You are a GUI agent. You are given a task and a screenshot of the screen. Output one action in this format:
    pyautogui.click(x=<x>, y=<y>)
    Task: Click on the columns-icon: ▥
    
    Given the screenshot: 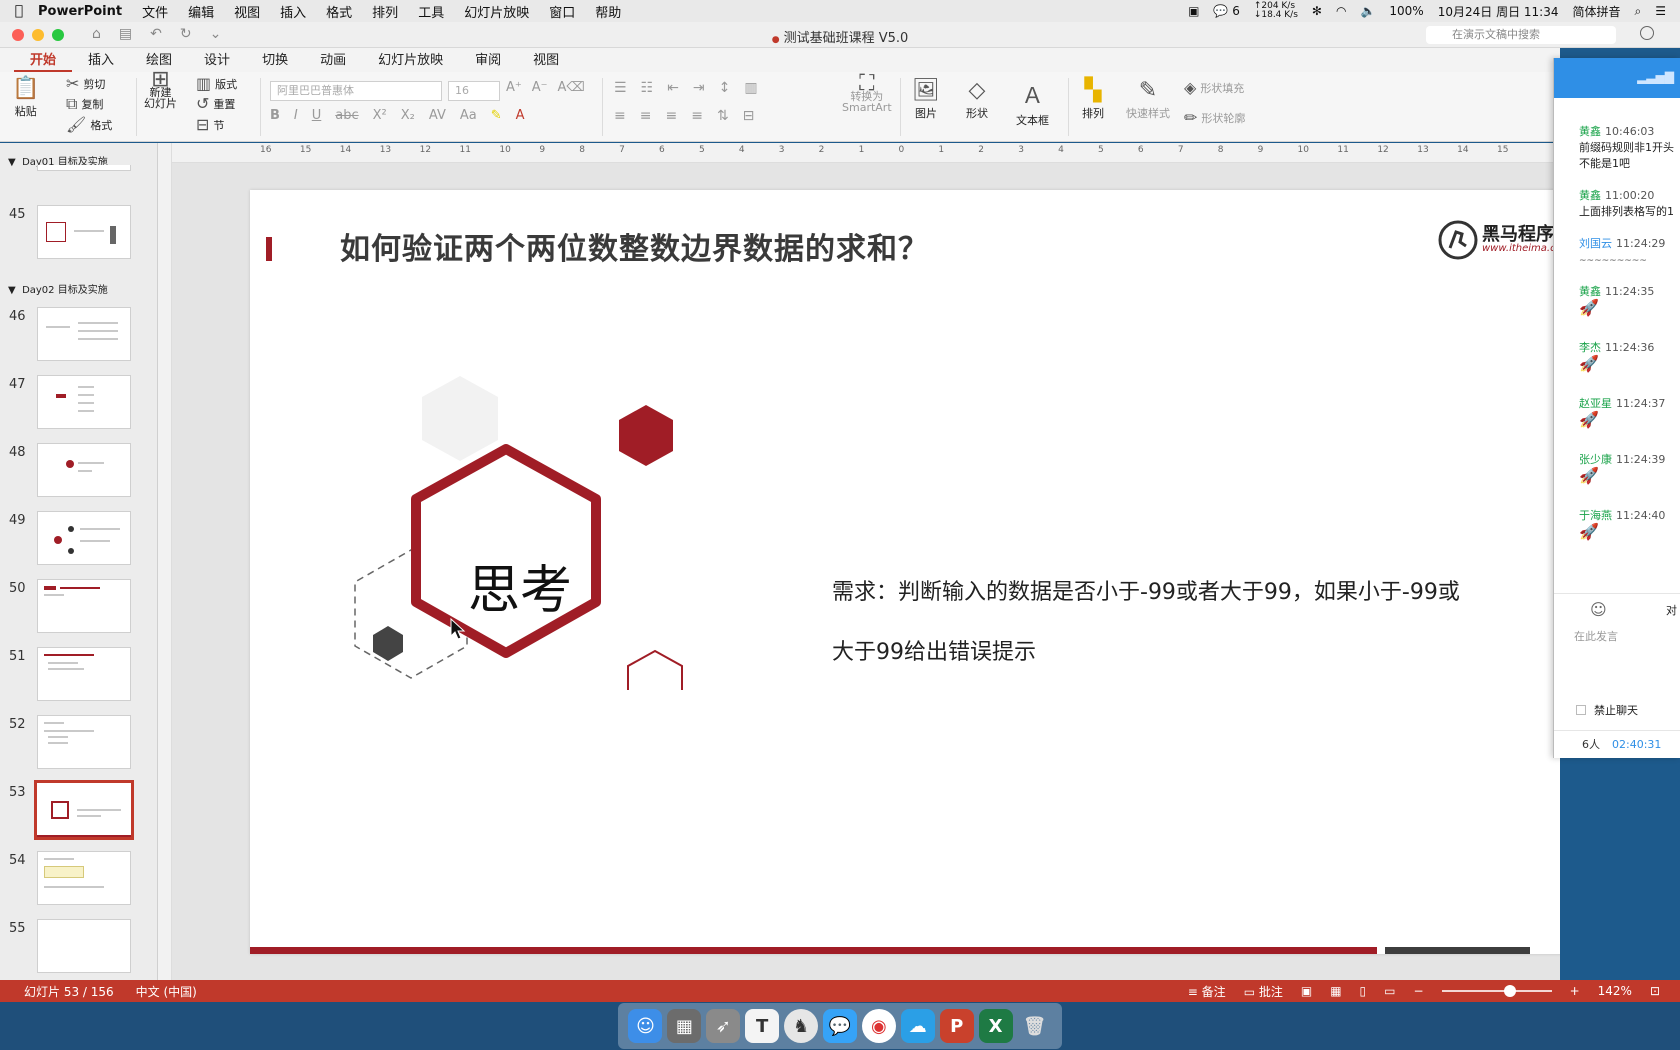 What is the action you would take?
    pyautogui.click(x=750, y=88)
    